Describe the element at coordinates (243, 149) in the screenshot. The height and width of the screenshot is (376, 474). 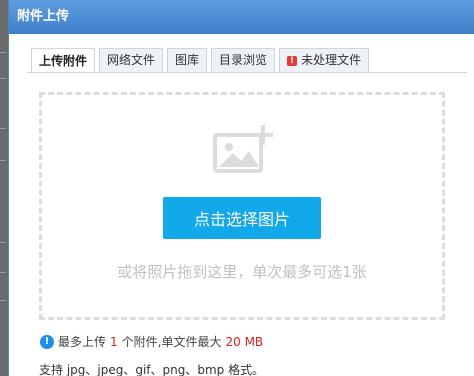
I see `add-image-icon` at that location.